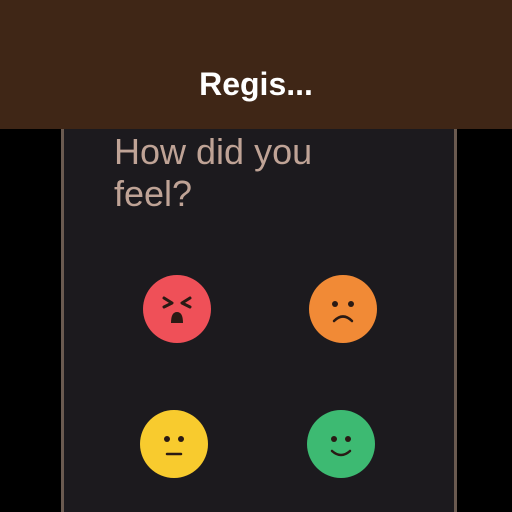  I want to click on mood-option-angry, so click(177, 309).